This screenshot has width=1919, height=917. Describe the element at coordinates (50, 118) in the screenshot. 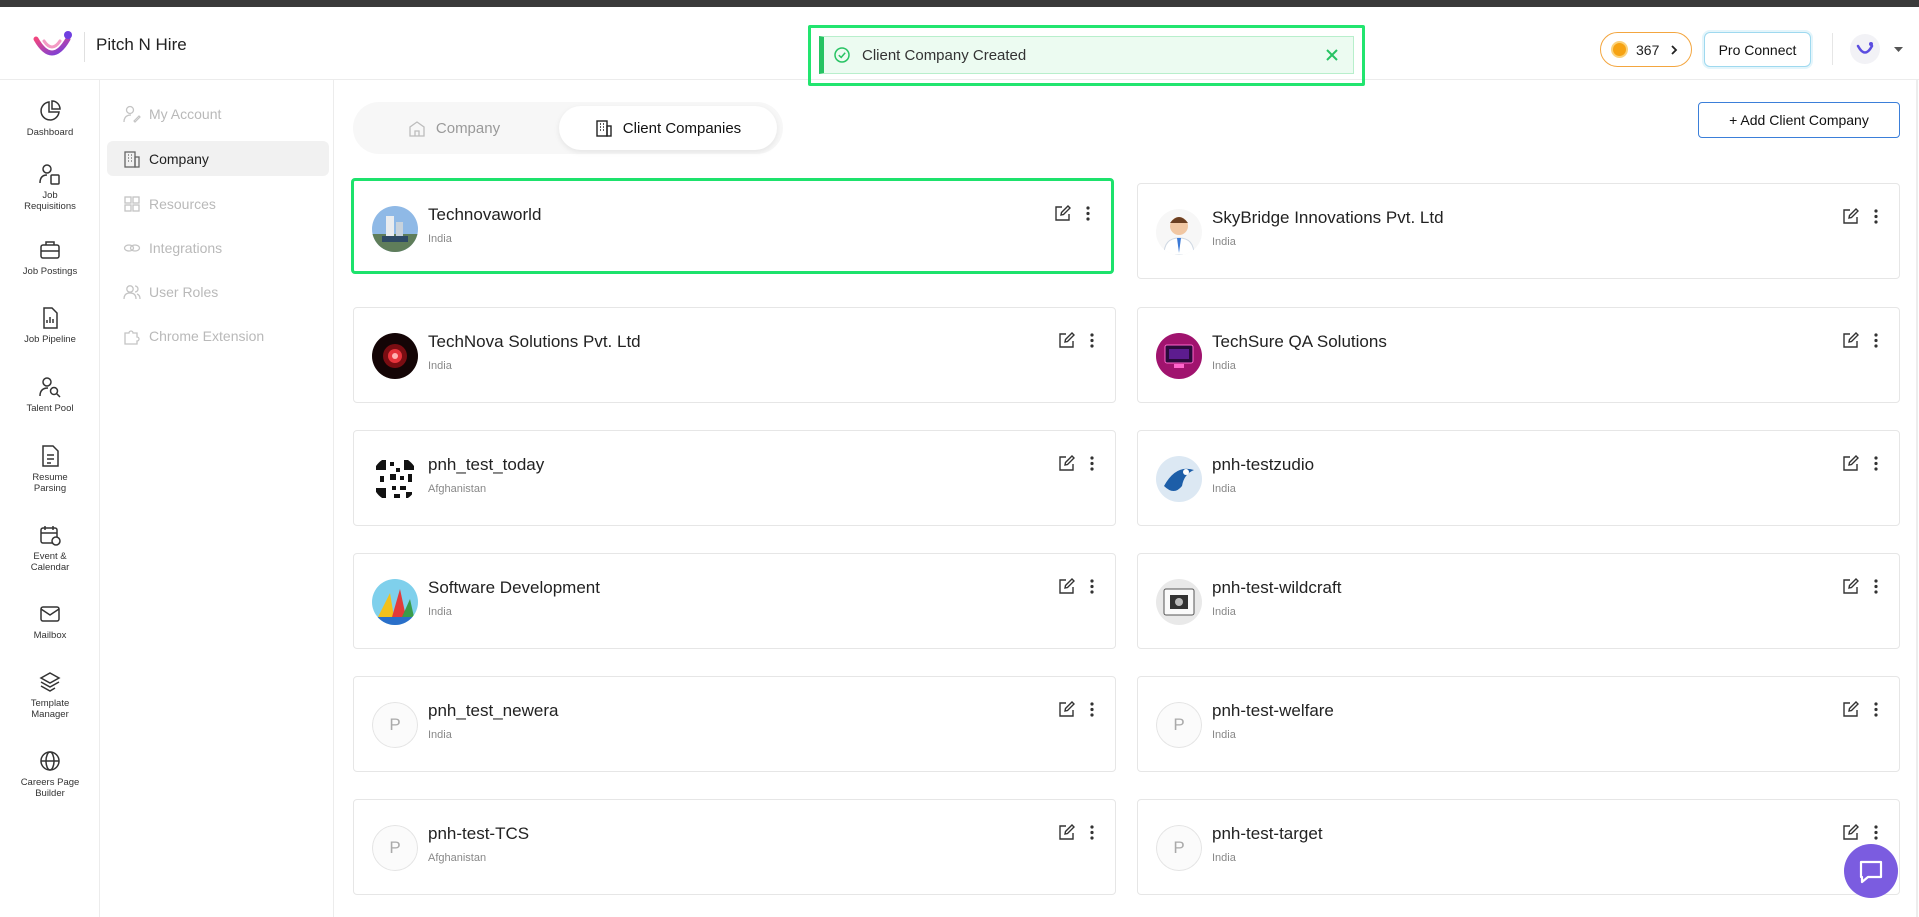

I see `nav-dashboard: Dashboard` at that location.